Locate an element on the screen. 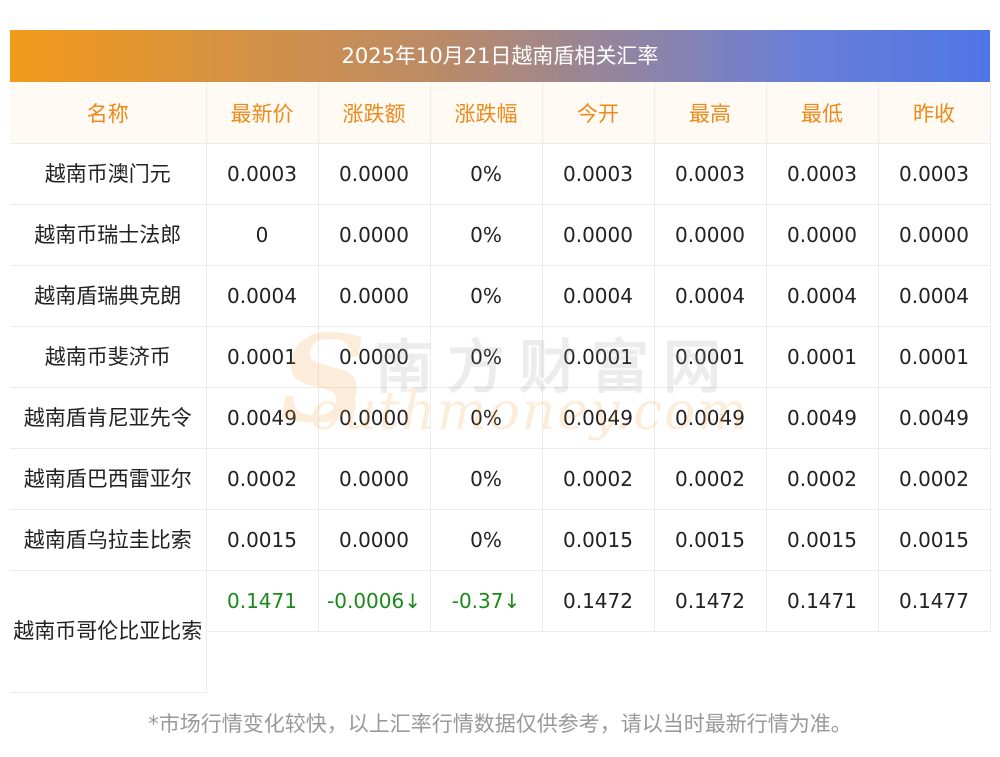  column-header-change-percent: 涨跌幅 is located at coordinates (486, 113).